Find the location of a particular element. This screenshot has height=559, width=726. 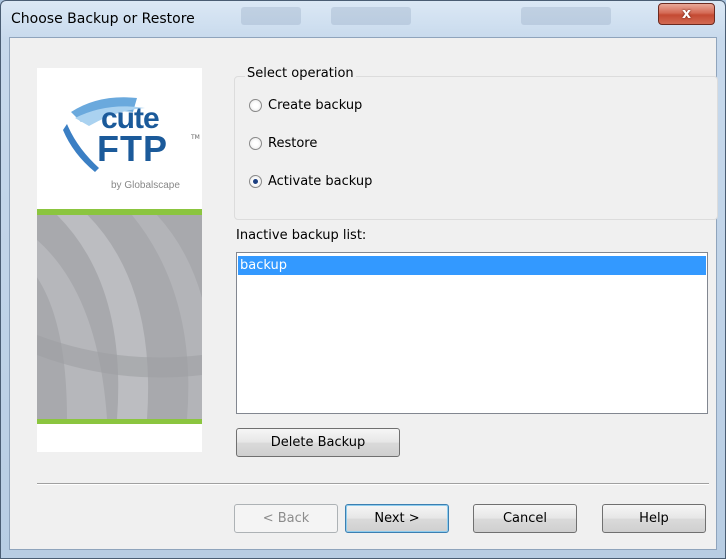

sidebar-pattern-graphic is located at coordinates (119, 317).